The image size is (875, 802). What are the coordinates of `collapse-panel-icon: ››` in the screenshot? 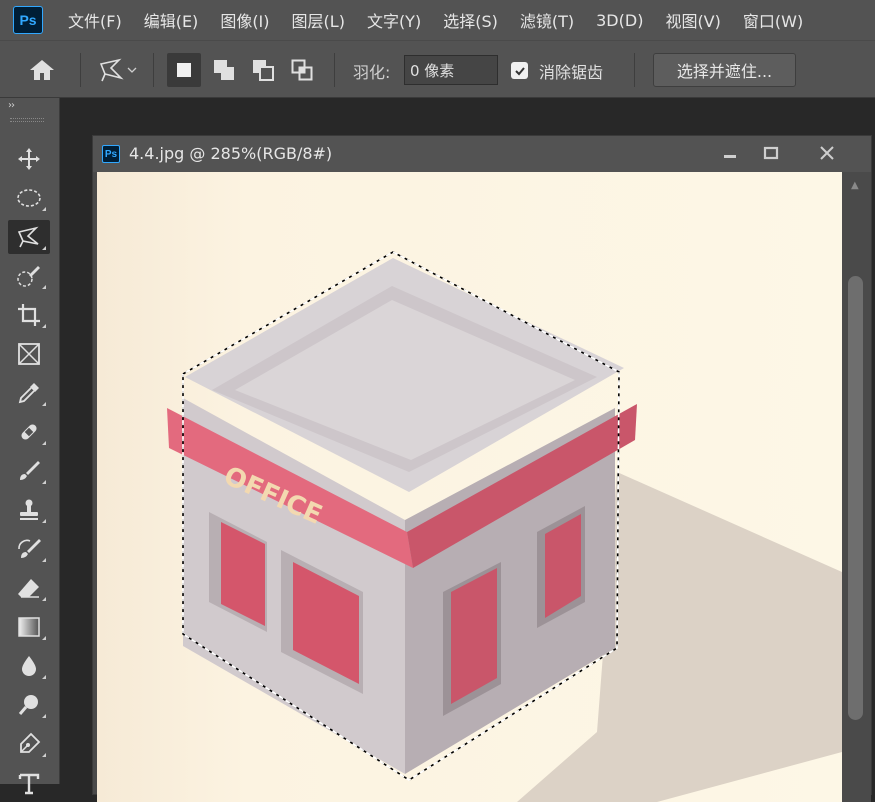 It's located at (11, 105).